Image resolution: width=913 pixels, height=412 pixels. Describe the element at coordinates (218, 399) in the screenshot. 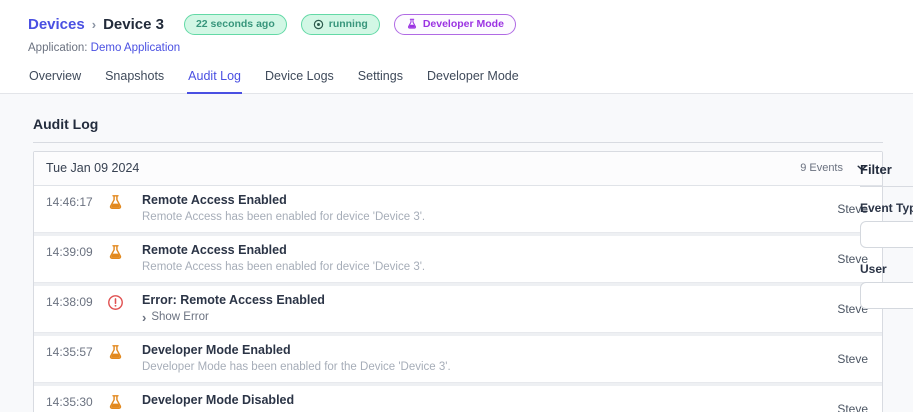

I see `event-title: Developer Mode Disabled` at that location.